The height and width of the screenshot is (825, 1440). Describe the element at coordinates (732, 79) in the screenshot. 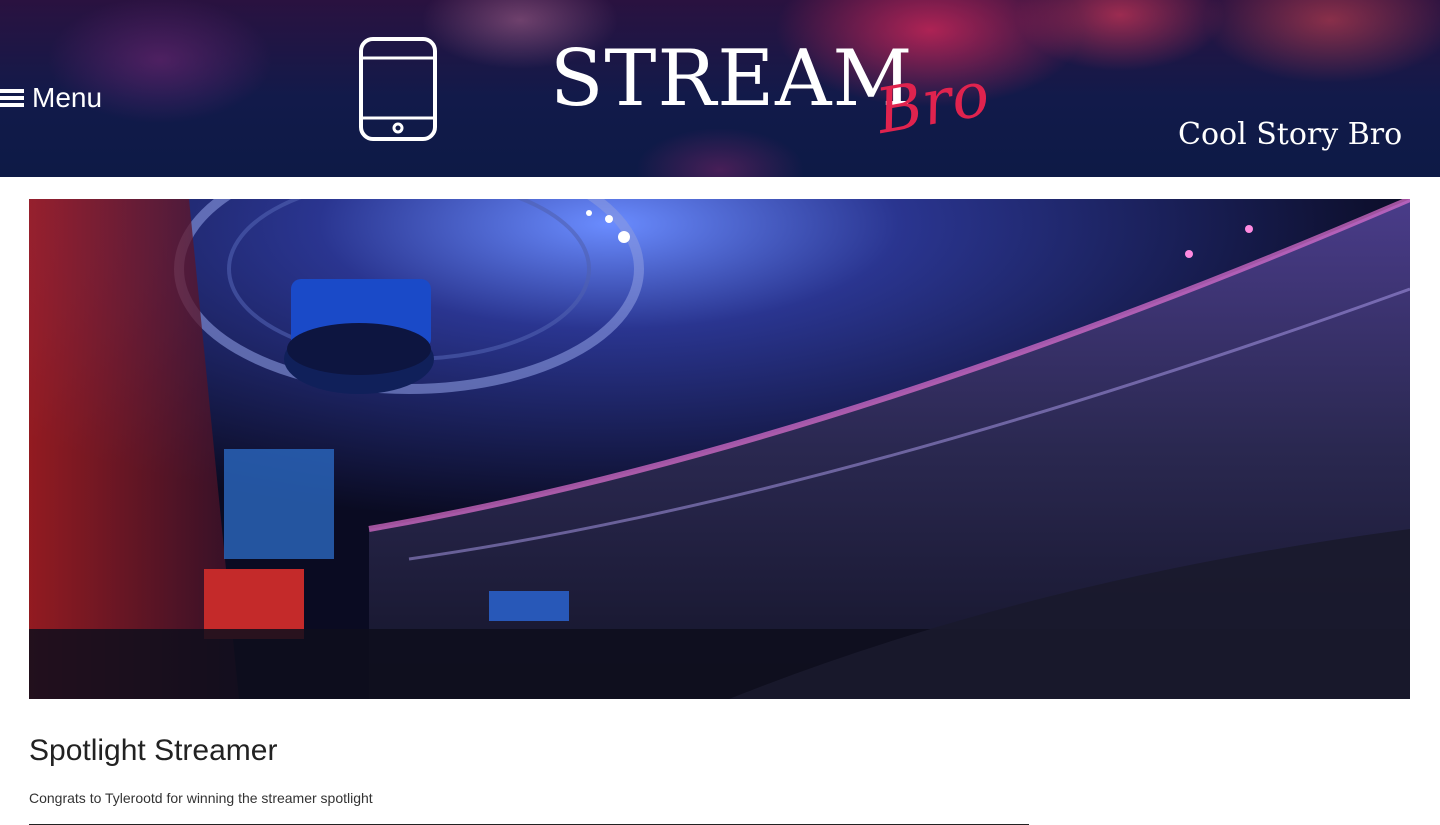

I see `logo-main-text: STREAM` at that location.